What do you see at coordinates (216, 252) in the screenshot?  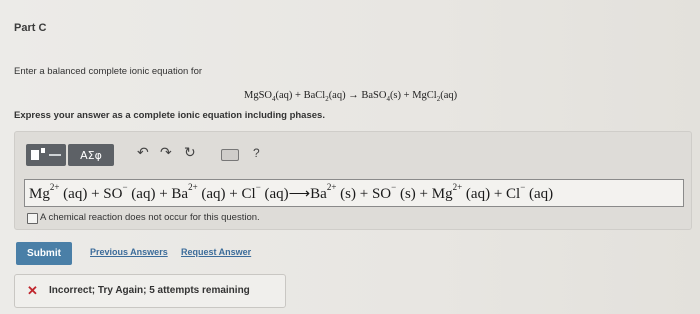 I see `request-answer-link: Request Answer` at bounding box center [216, 252].